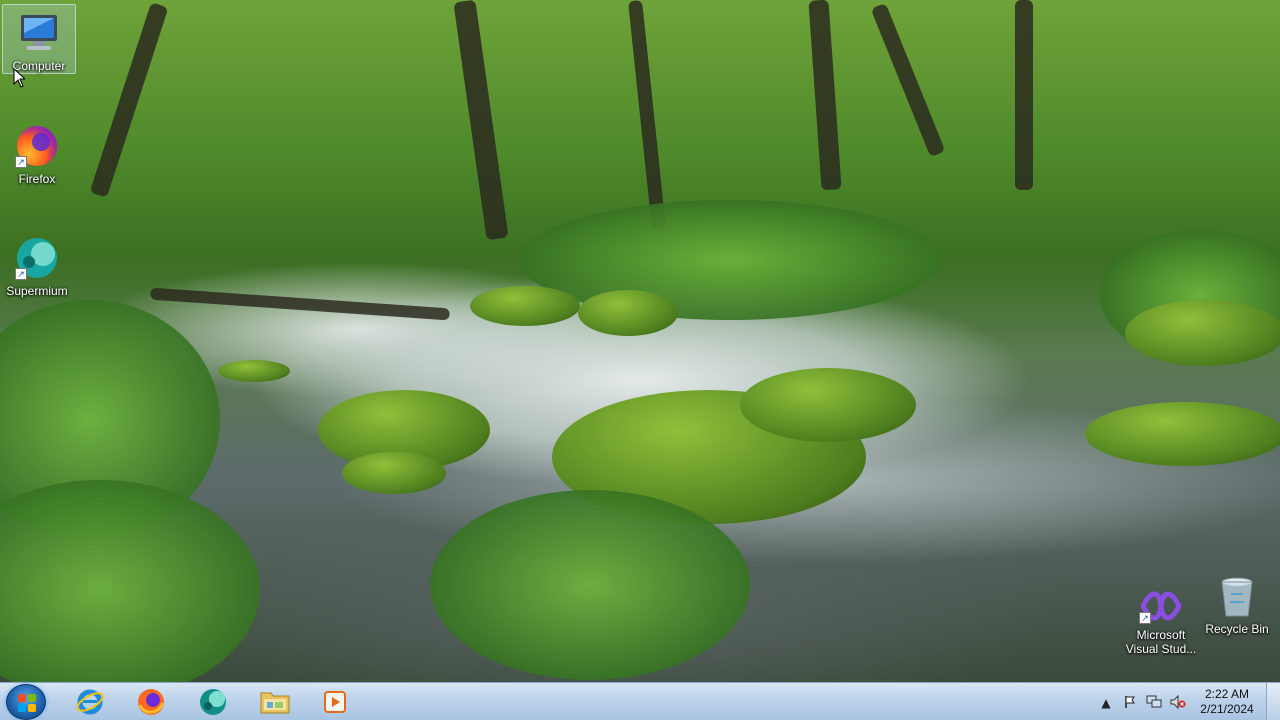 This screenshot has height=720, width=1280. I want to click on taskbar-firefox, so click(151, 702).